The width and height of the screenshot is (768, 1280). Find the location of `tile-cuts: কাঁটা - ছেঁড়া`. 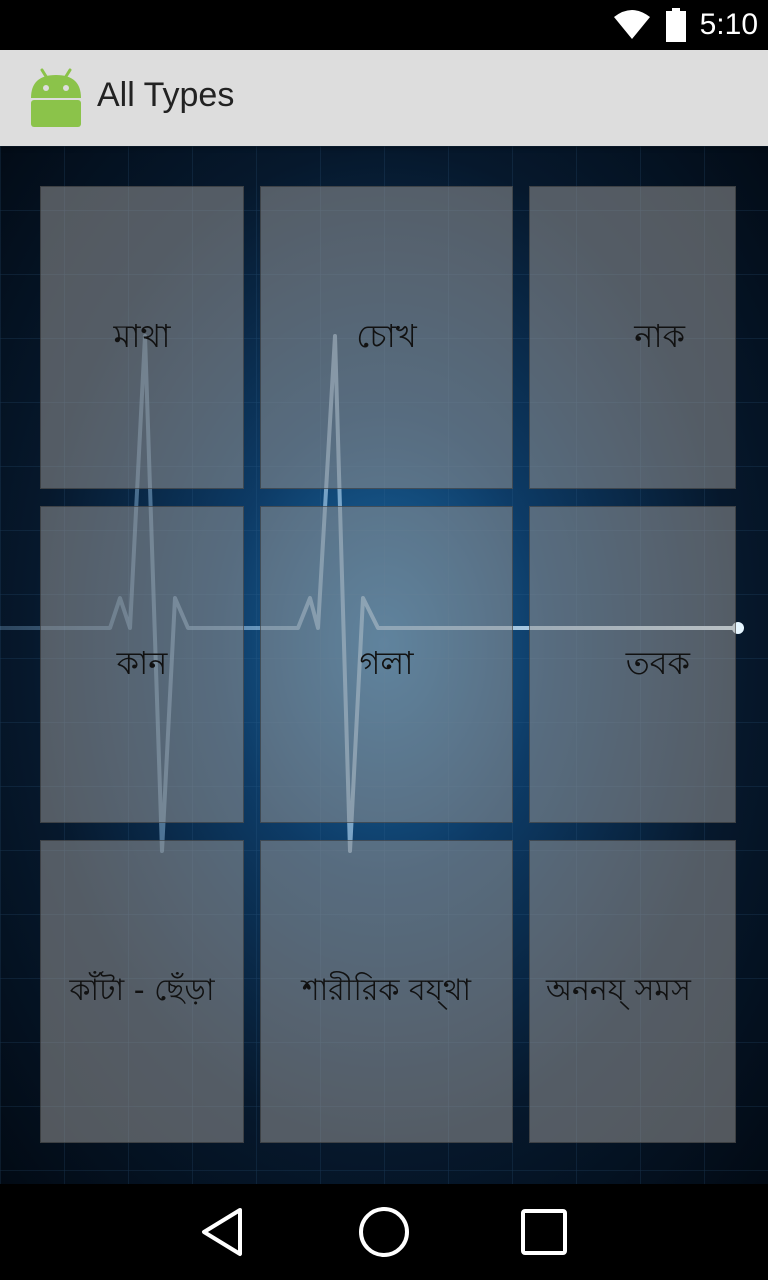

tile-cuts: কাঁটা - ছেঁড়া is located at coordinates (142, 991).